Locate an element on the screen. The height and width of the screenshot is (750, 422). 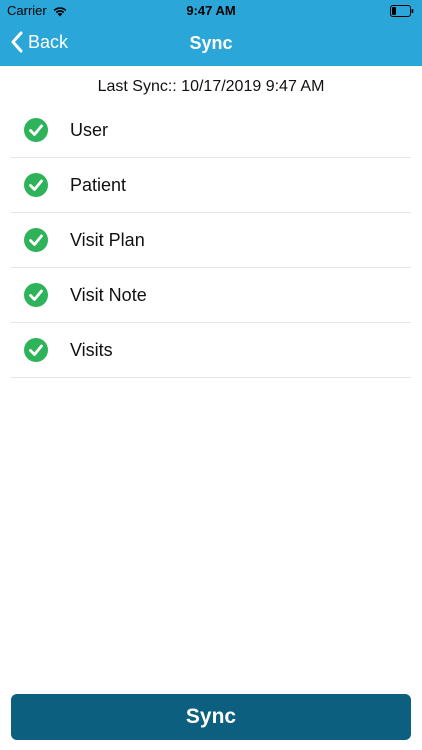
list-item: Patient is located at coordinates (211, 185).